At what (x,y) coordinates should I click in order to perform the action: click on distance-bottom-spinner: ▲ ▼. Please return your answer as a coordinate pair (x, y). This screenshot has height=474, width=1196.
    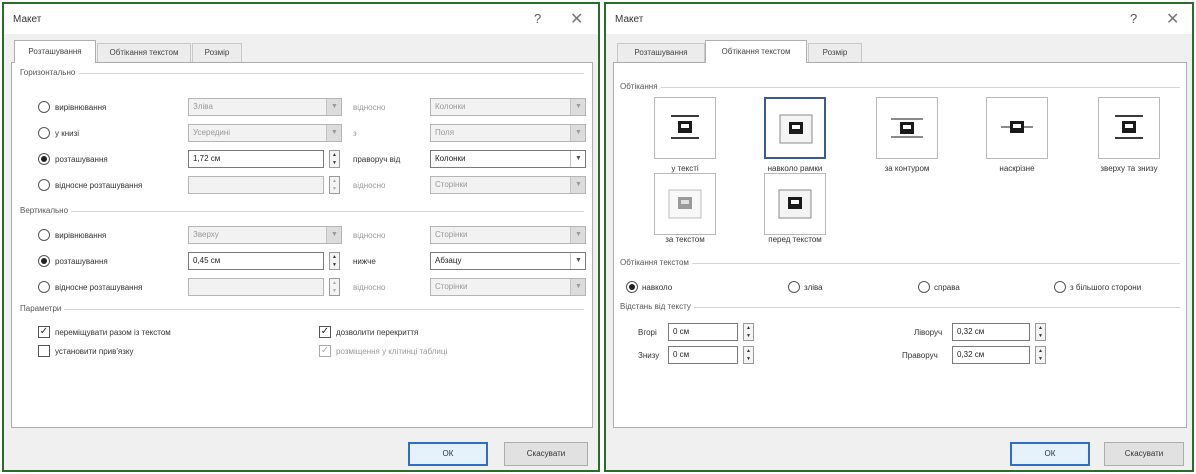
    Looking at the image, I should click on (748, 355).